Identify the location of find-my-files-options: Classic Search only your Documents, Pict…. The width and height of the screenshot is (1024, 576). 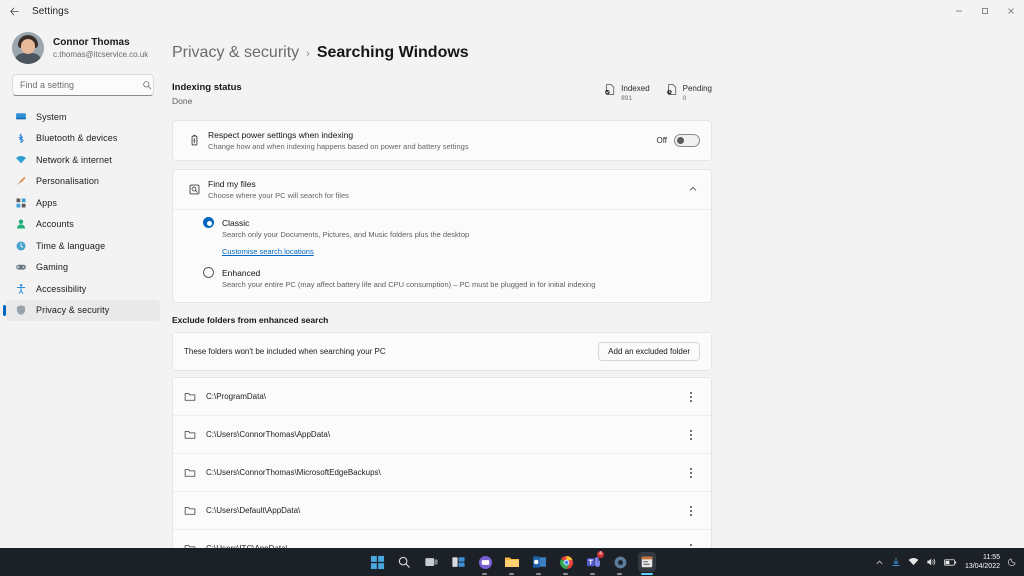
(442, 255).